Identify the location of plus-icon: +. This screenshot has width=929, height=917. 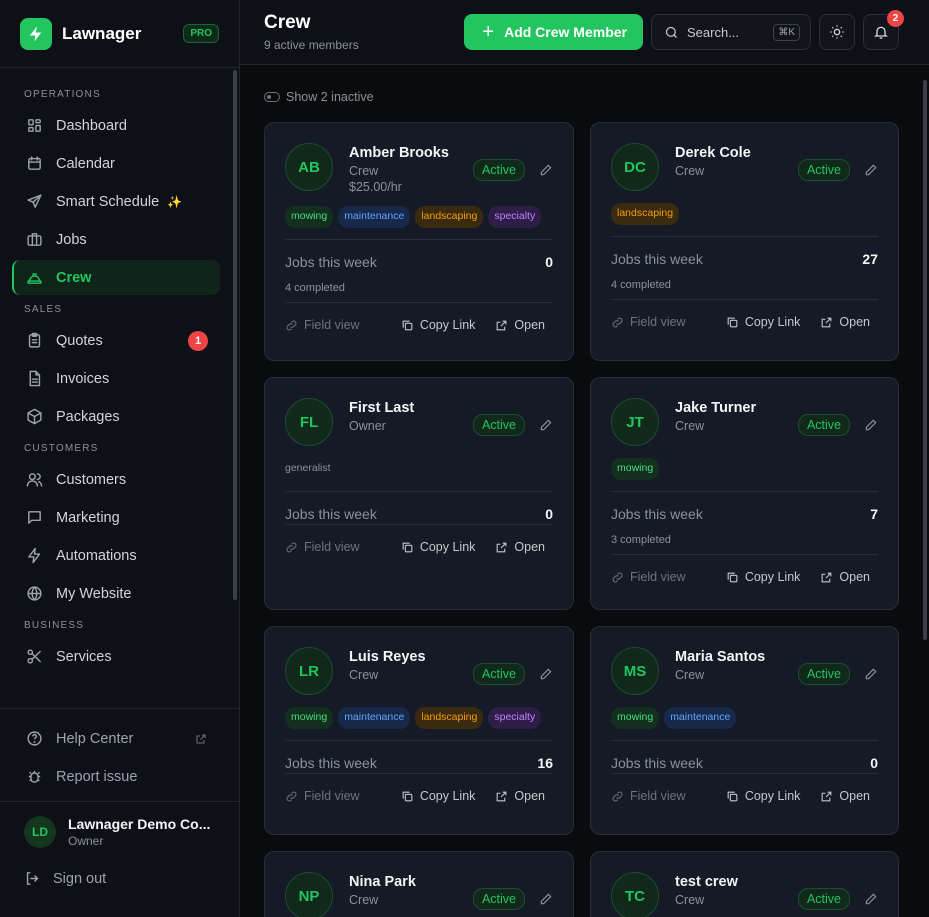
(488, 31).